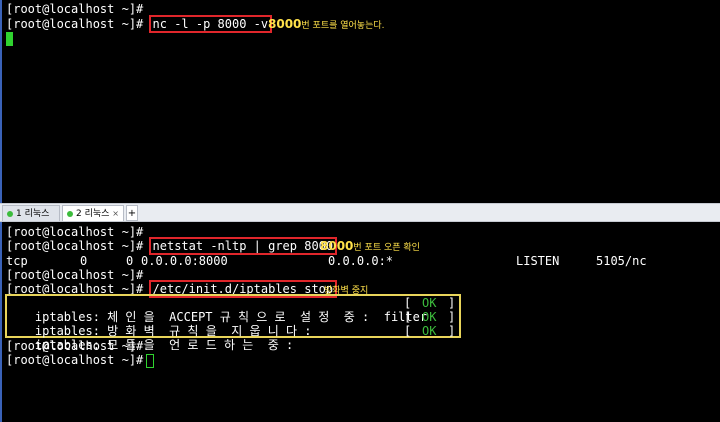 The height and width of the screenshot is (422, 720). What do you see at coordinates (115, 214) in the screenshot?
I see `close-tab-icon: ×` at bounding box center [115, 214].